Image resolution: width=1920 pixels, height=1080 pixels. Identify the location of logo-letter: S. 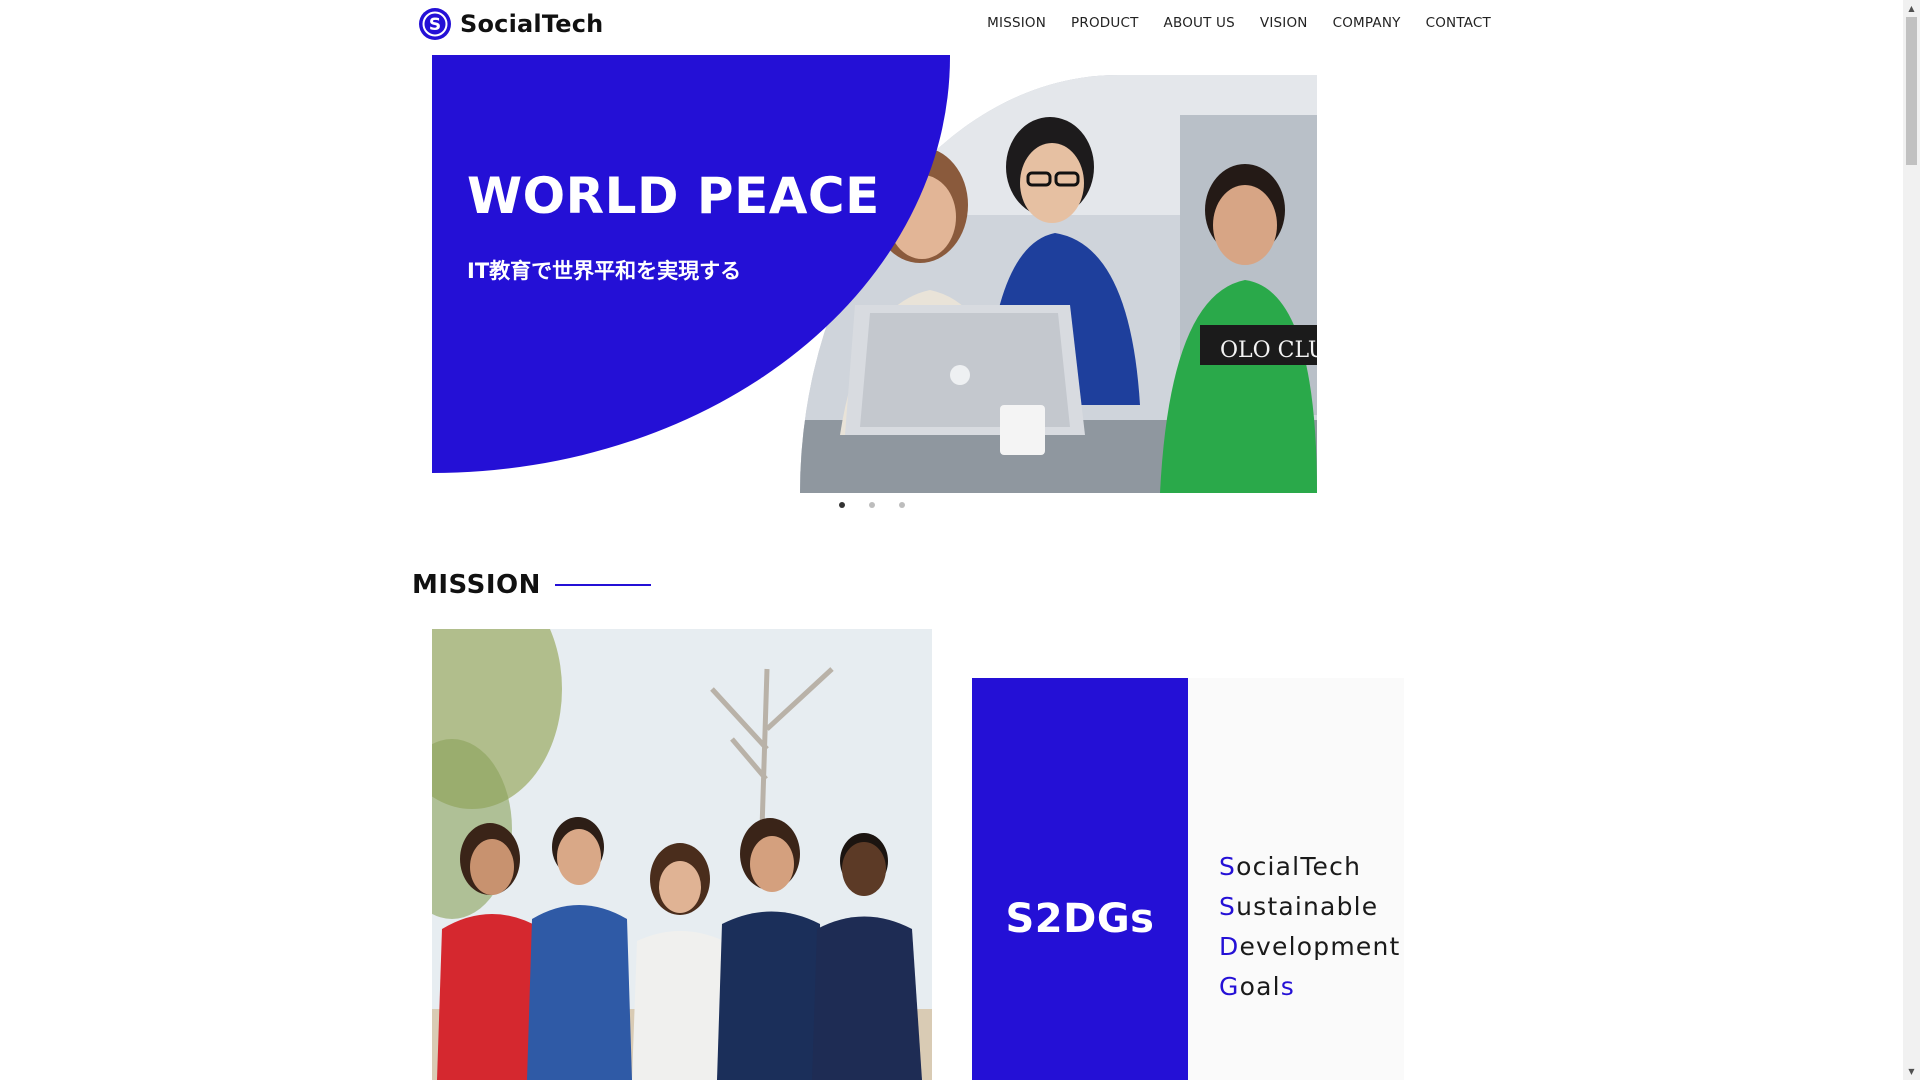
(435, 25).